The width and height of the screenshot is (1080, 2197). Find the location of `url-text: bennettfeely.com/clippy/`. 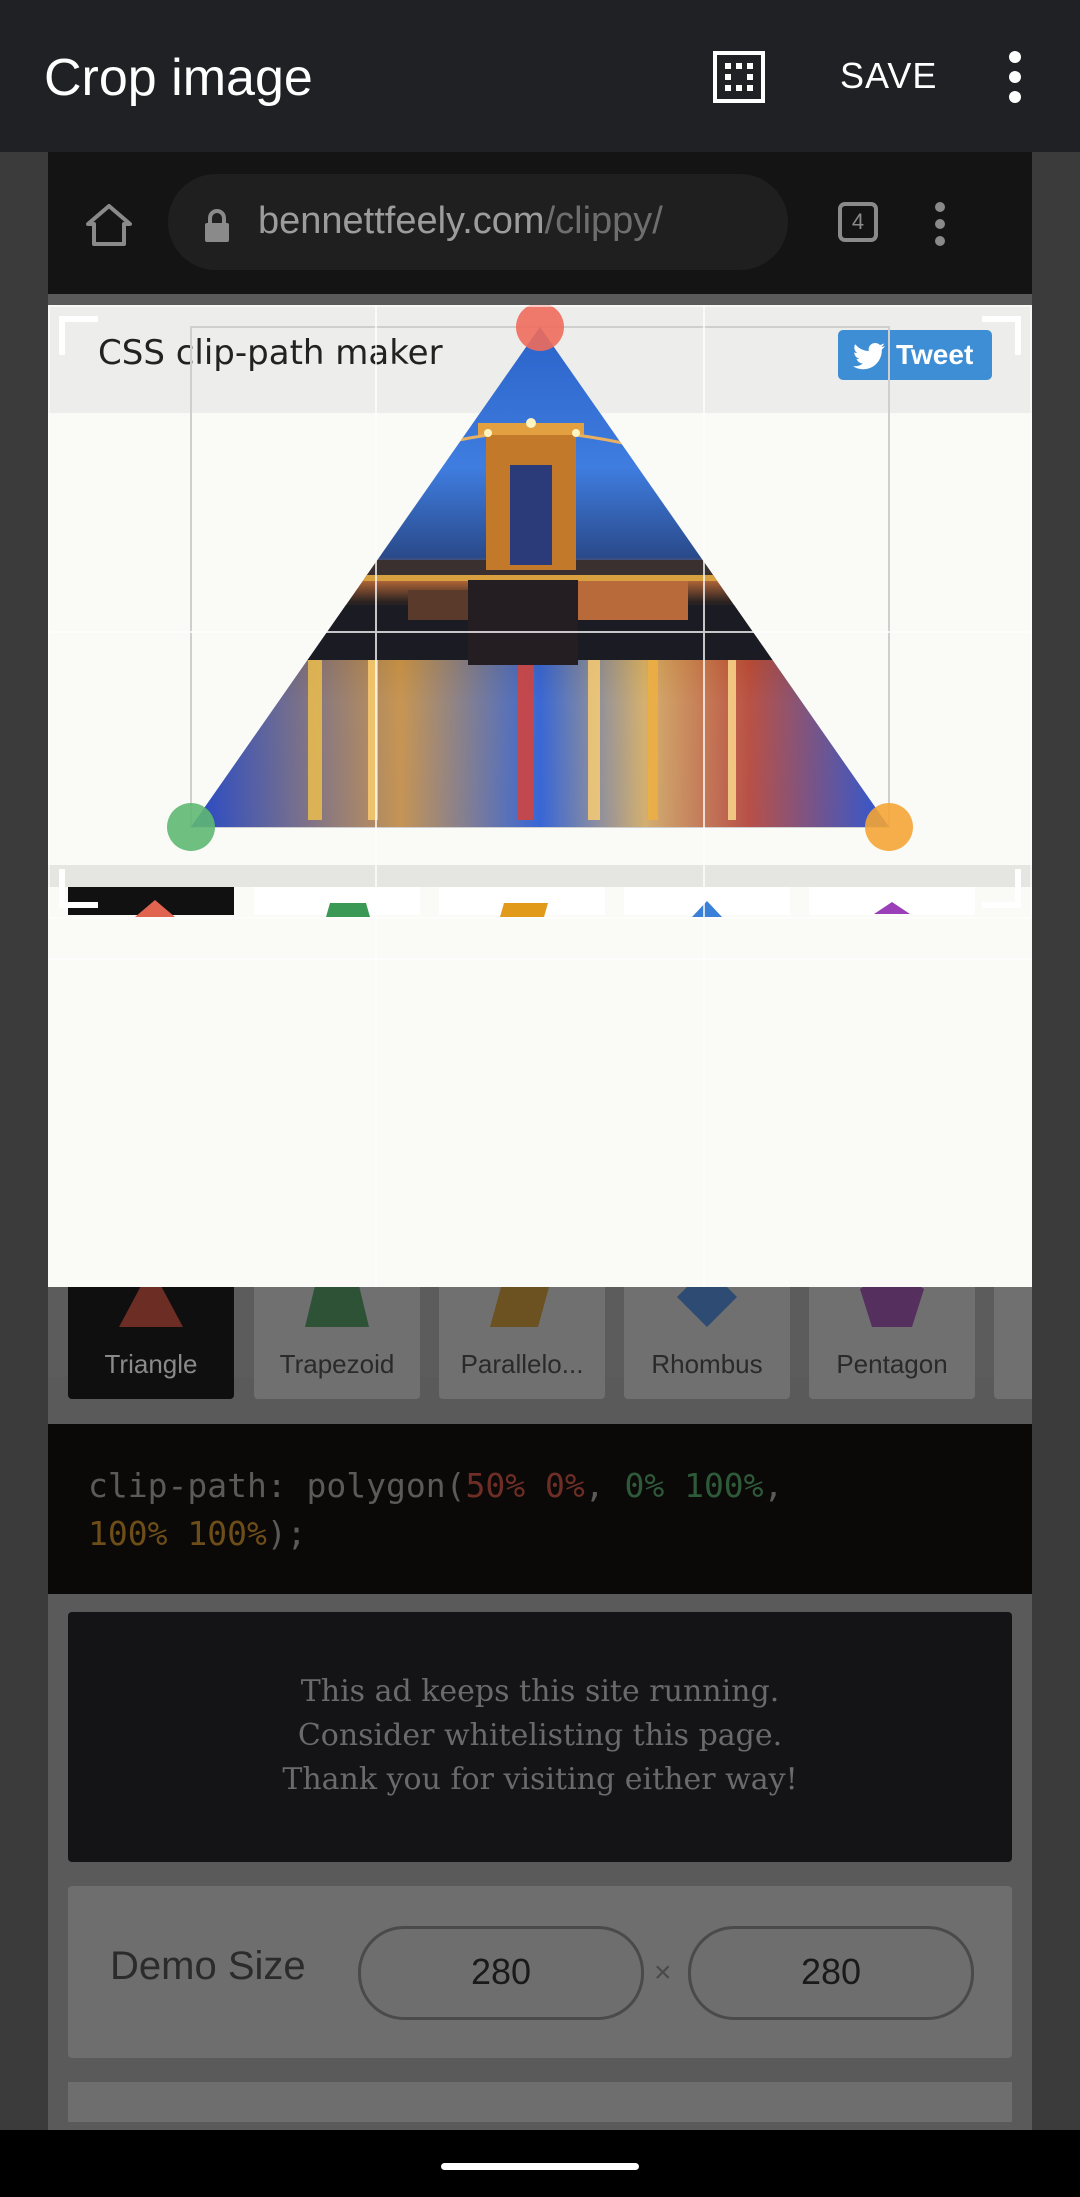

url-text: bennettfeely.com/clippy/ is located at coordinates (460, 221).